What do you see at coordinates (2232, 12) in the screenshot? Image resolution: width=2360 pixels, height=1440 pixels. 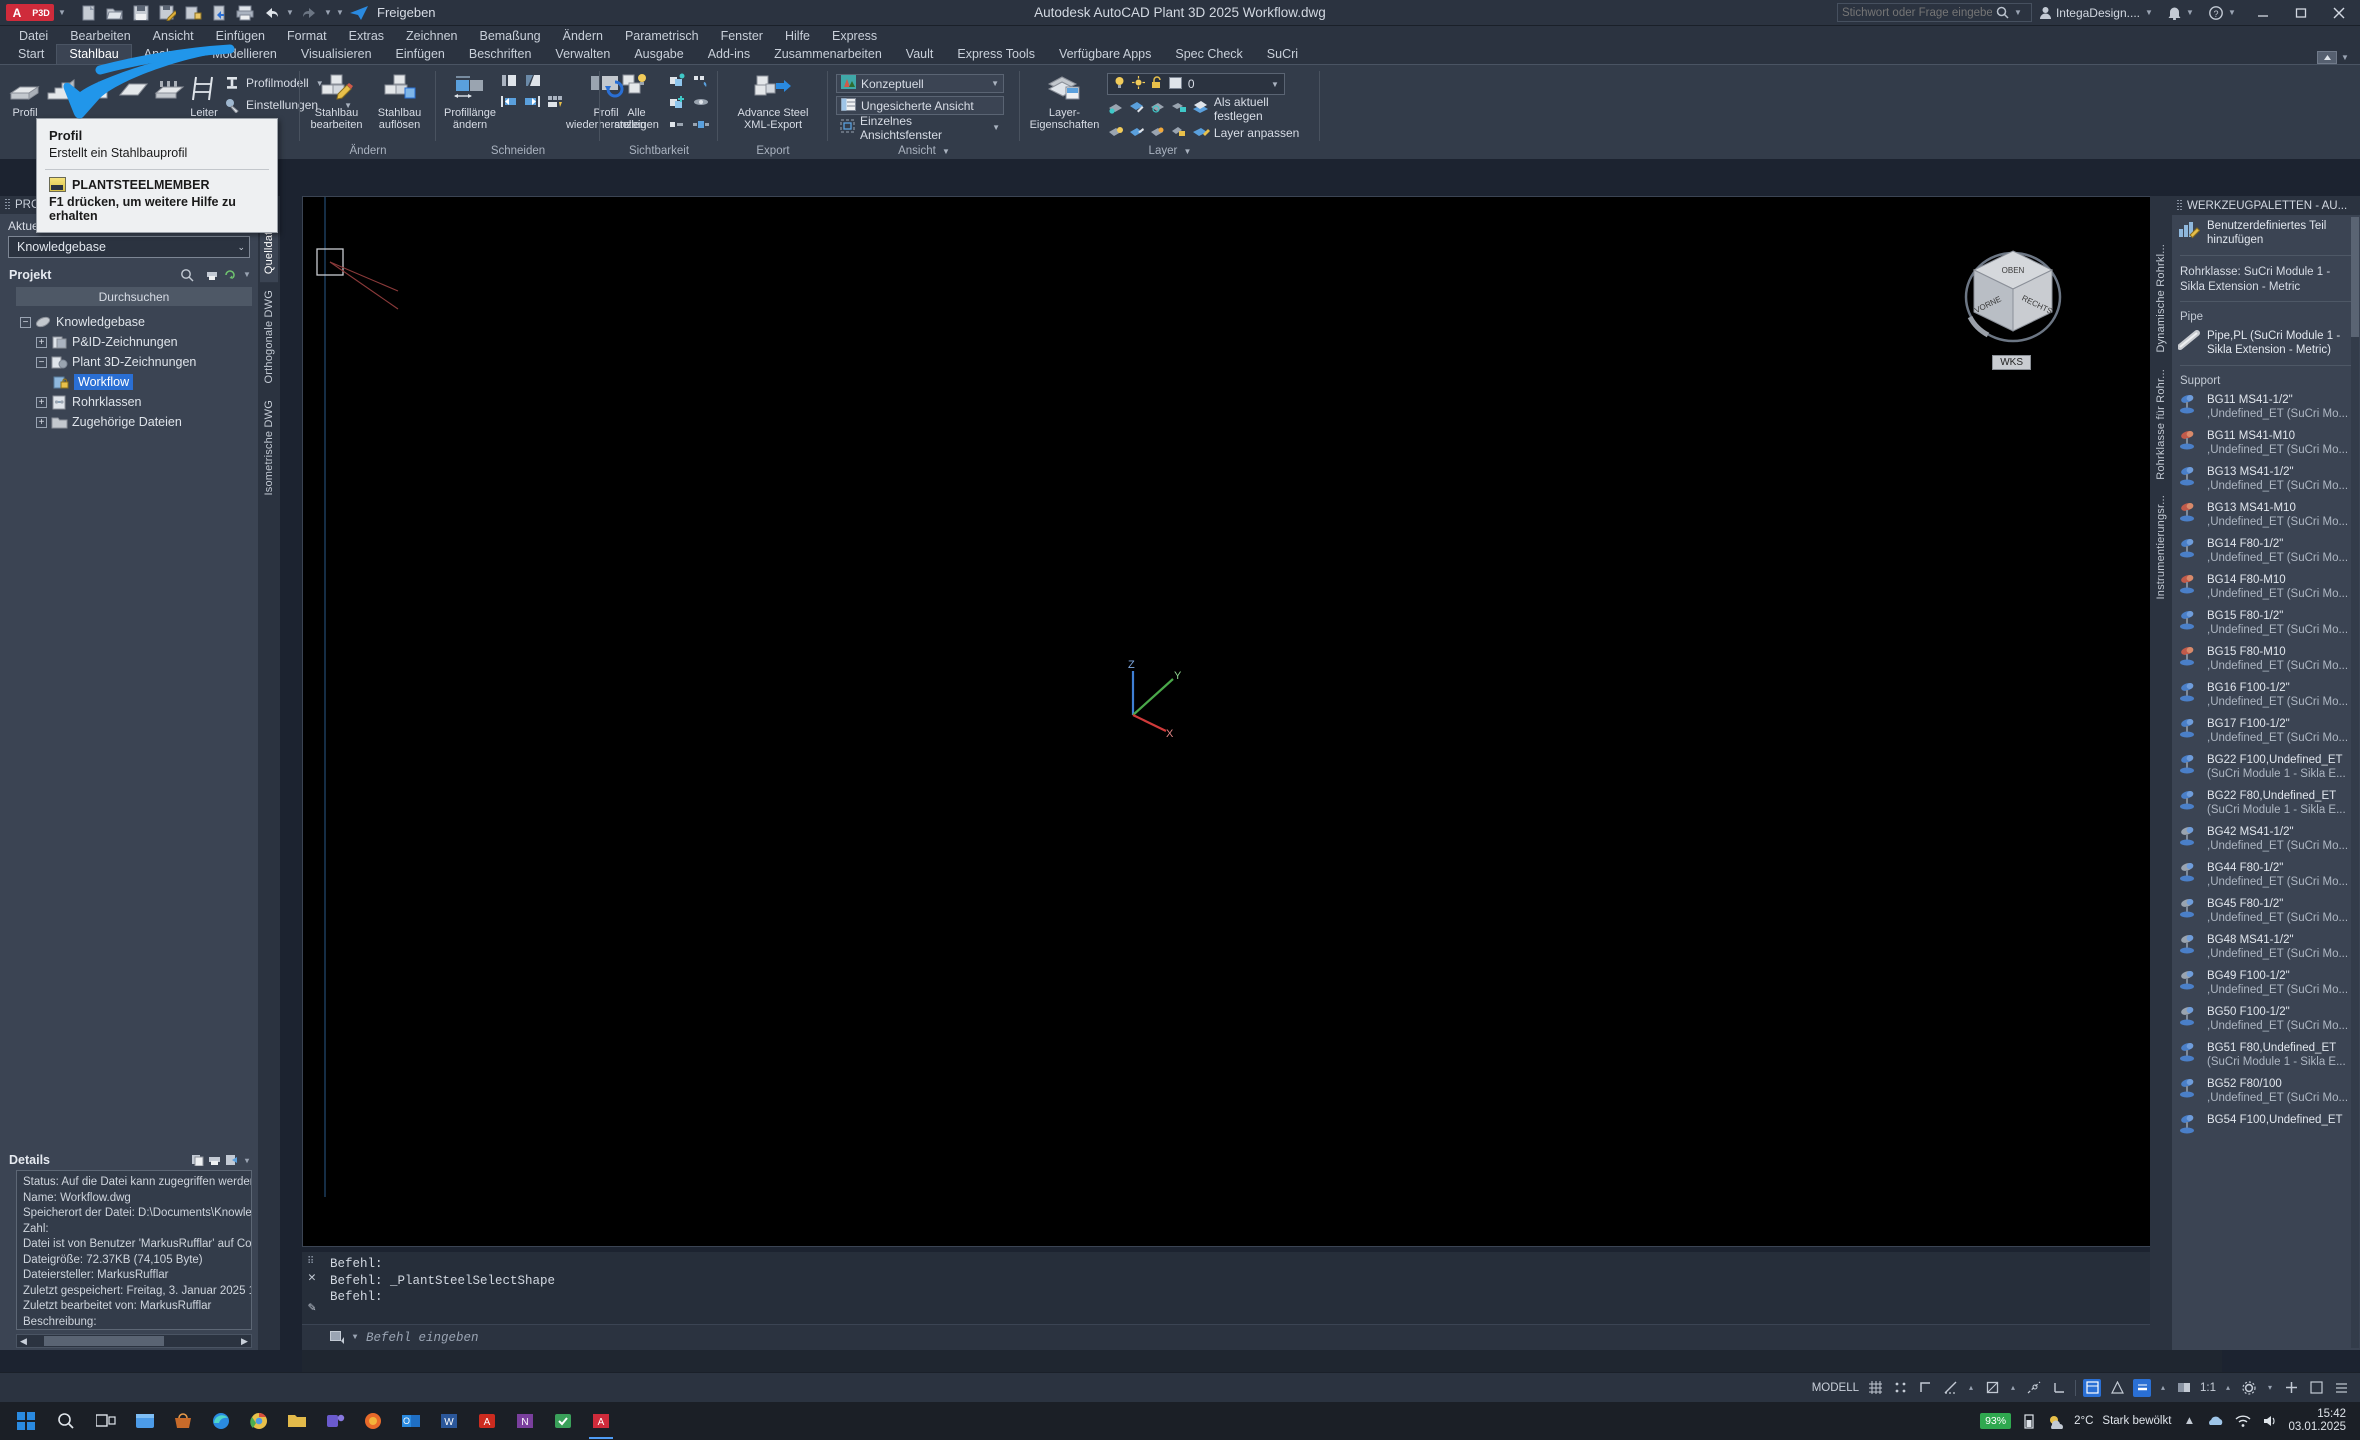 I see `help-chevron-icon: ▼` at bounding box center [2232, 12].